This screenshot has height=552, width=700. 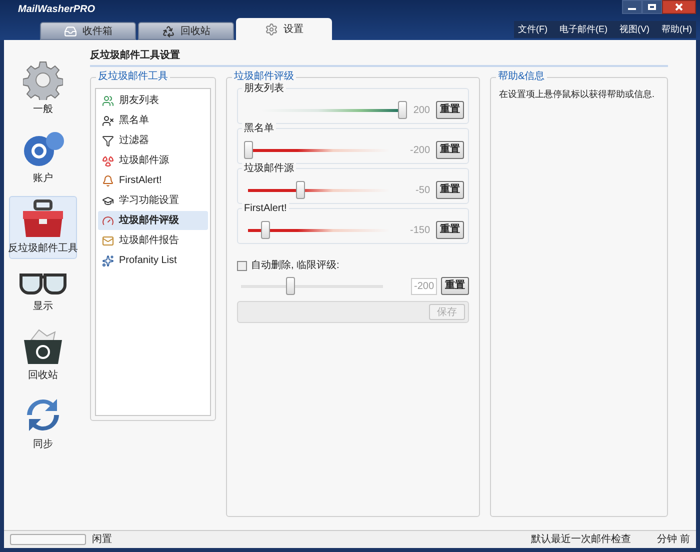 I want to click on status-text: 闲置, so click(x=102, y=539).